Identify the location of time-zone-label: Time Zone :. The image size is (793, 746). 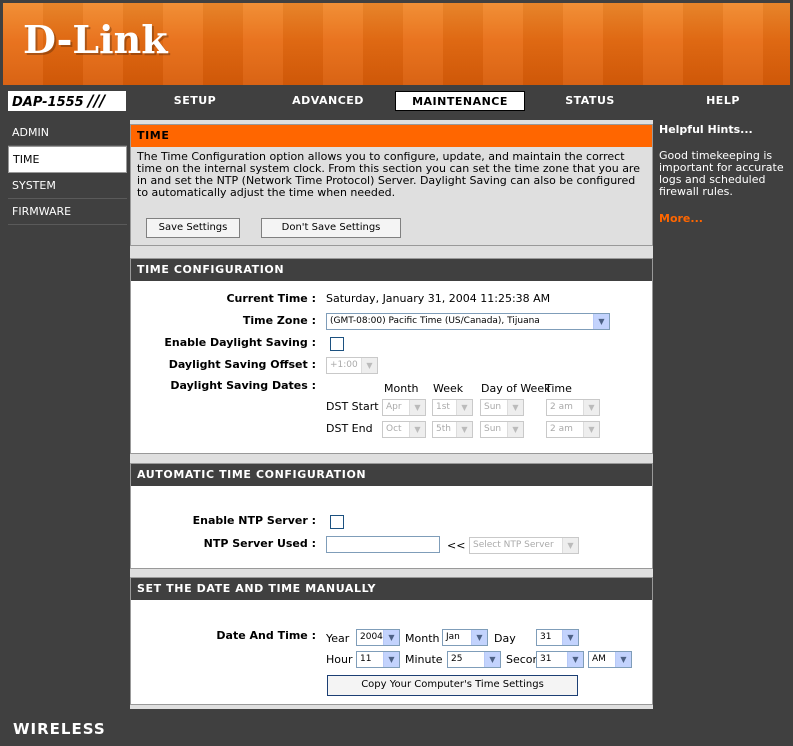
(279, 320).